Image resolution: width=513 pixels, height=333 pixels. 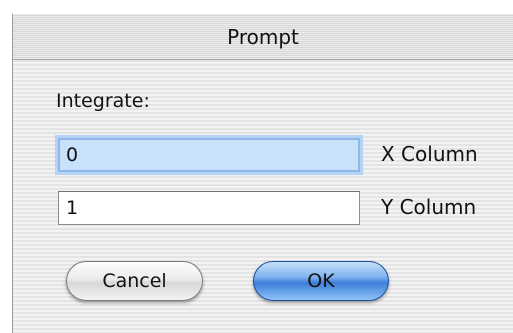 I want to click on x-column-input, so click(x=209, y=155).